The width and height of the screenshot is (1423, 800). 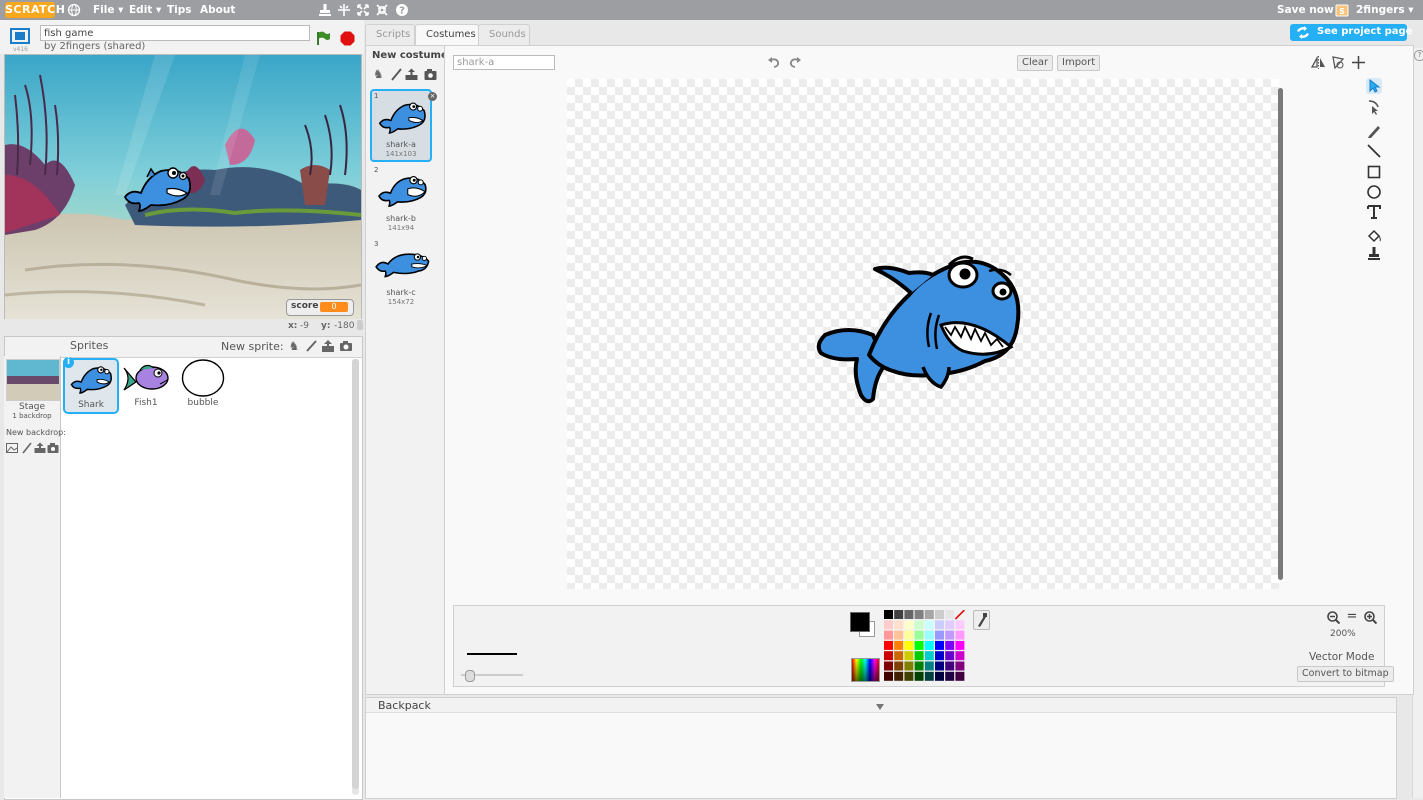 What do you see at coordinates (175, 33) in the screenshot?
I see `project-title-input` at bounding box center [175, 33].